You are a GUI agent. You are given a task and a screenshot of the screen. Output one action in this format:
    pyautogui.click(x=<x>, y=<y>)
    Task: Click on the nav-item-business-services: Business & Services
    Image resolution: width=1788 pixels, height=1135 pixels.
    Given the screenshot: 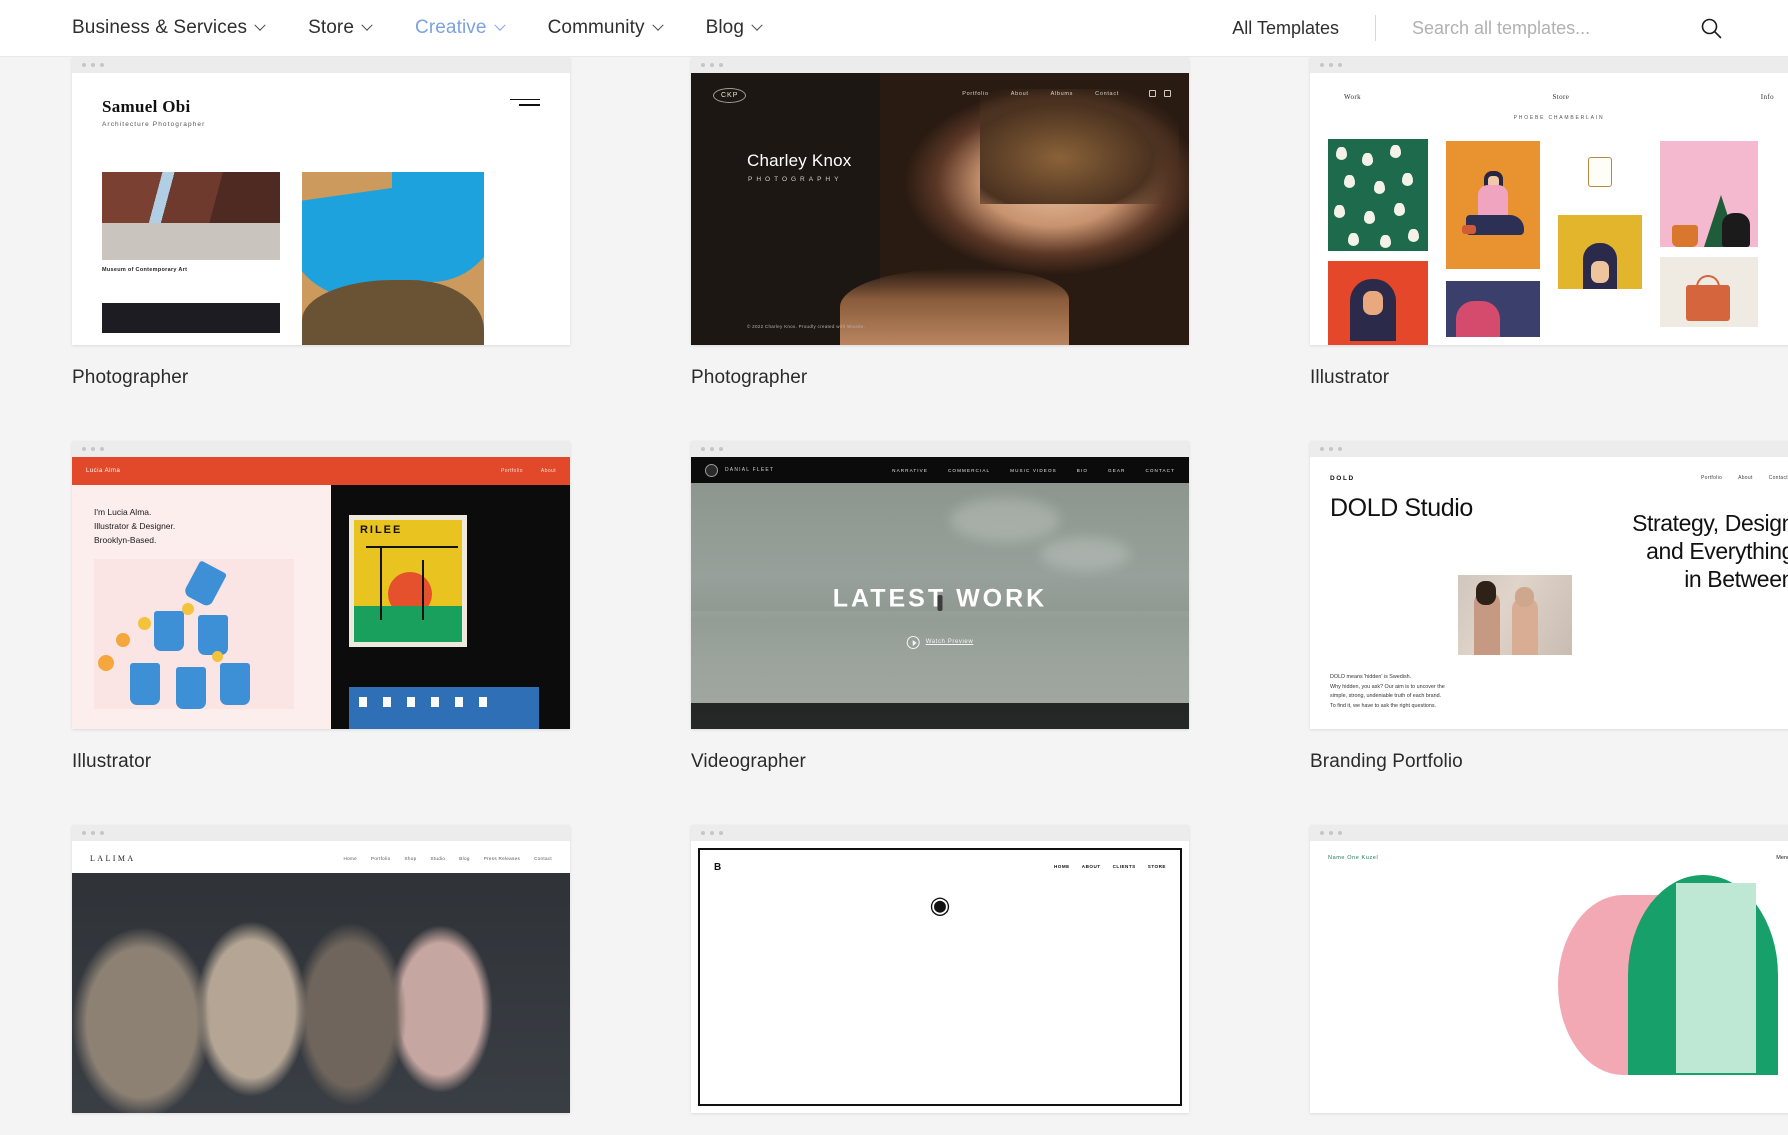 What is the action you would take?
    pyautogui.click(x=169, y=28)
    